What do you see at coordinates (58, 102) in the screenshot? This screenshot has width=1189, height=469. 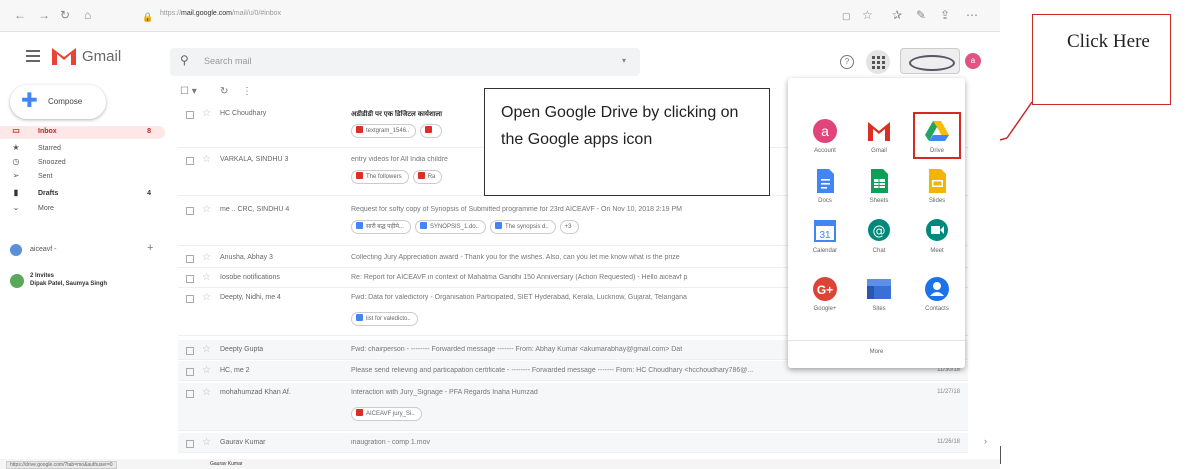 I see `compose-button: ✚ Compose` at bounding box center [58, 102].